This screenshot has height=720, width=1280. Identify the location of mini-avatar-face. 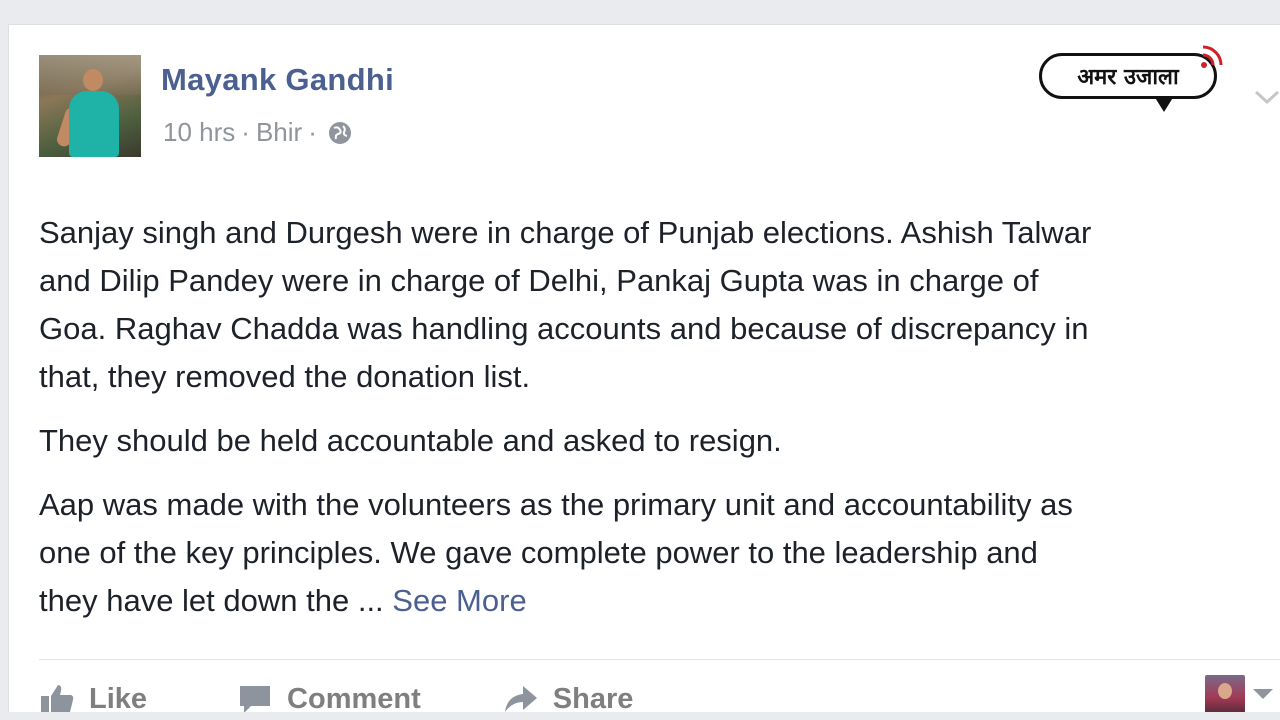
(1225, 691).